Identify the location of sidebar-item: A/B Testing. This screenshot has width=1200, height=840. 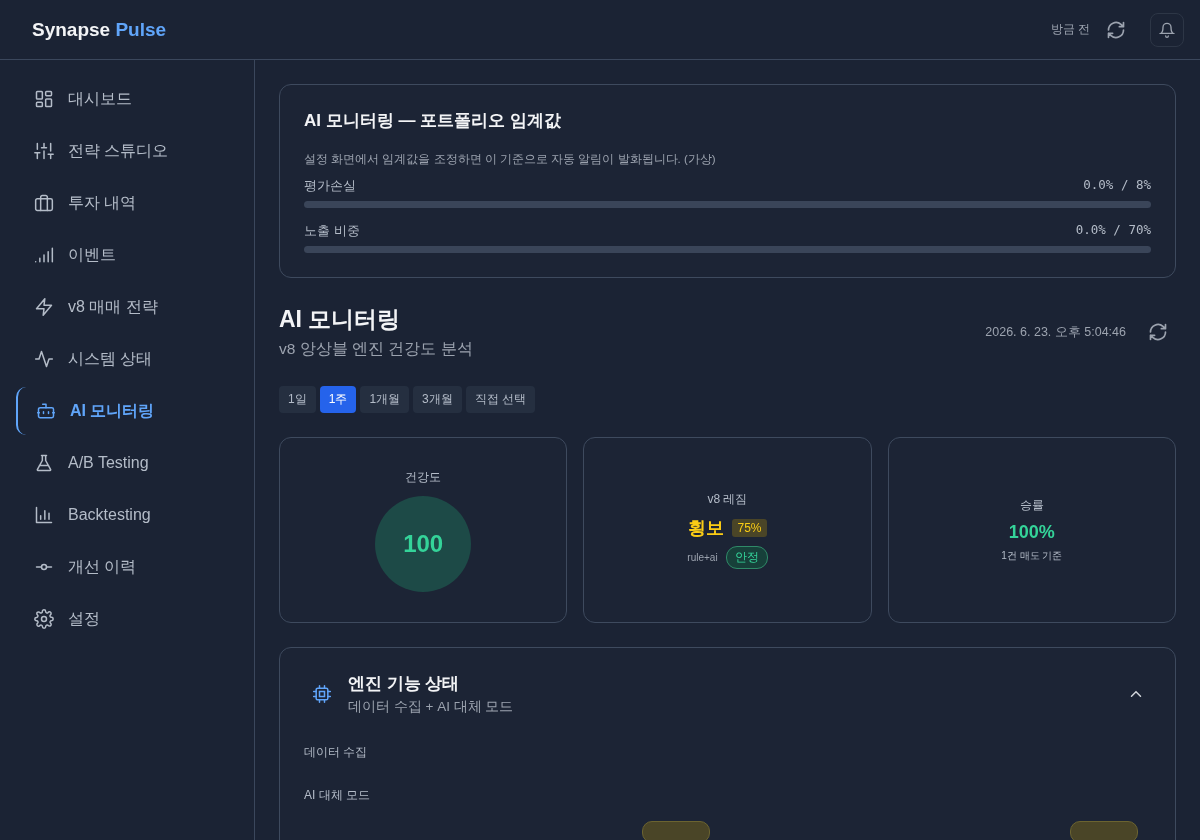
(127, 463).